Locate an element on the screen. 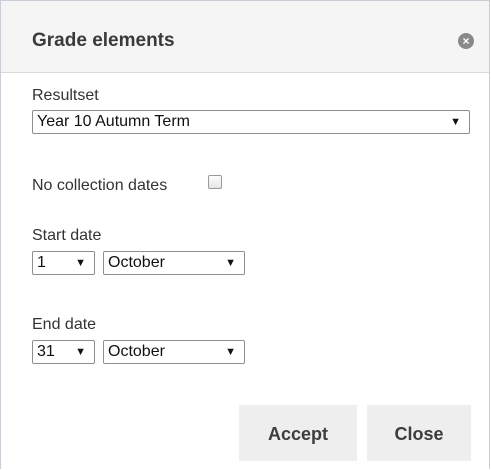 This screenshot has height=470, width=491. resultset-selected-value: Year 10 Autumn Term is located at coordinates (113, 121).